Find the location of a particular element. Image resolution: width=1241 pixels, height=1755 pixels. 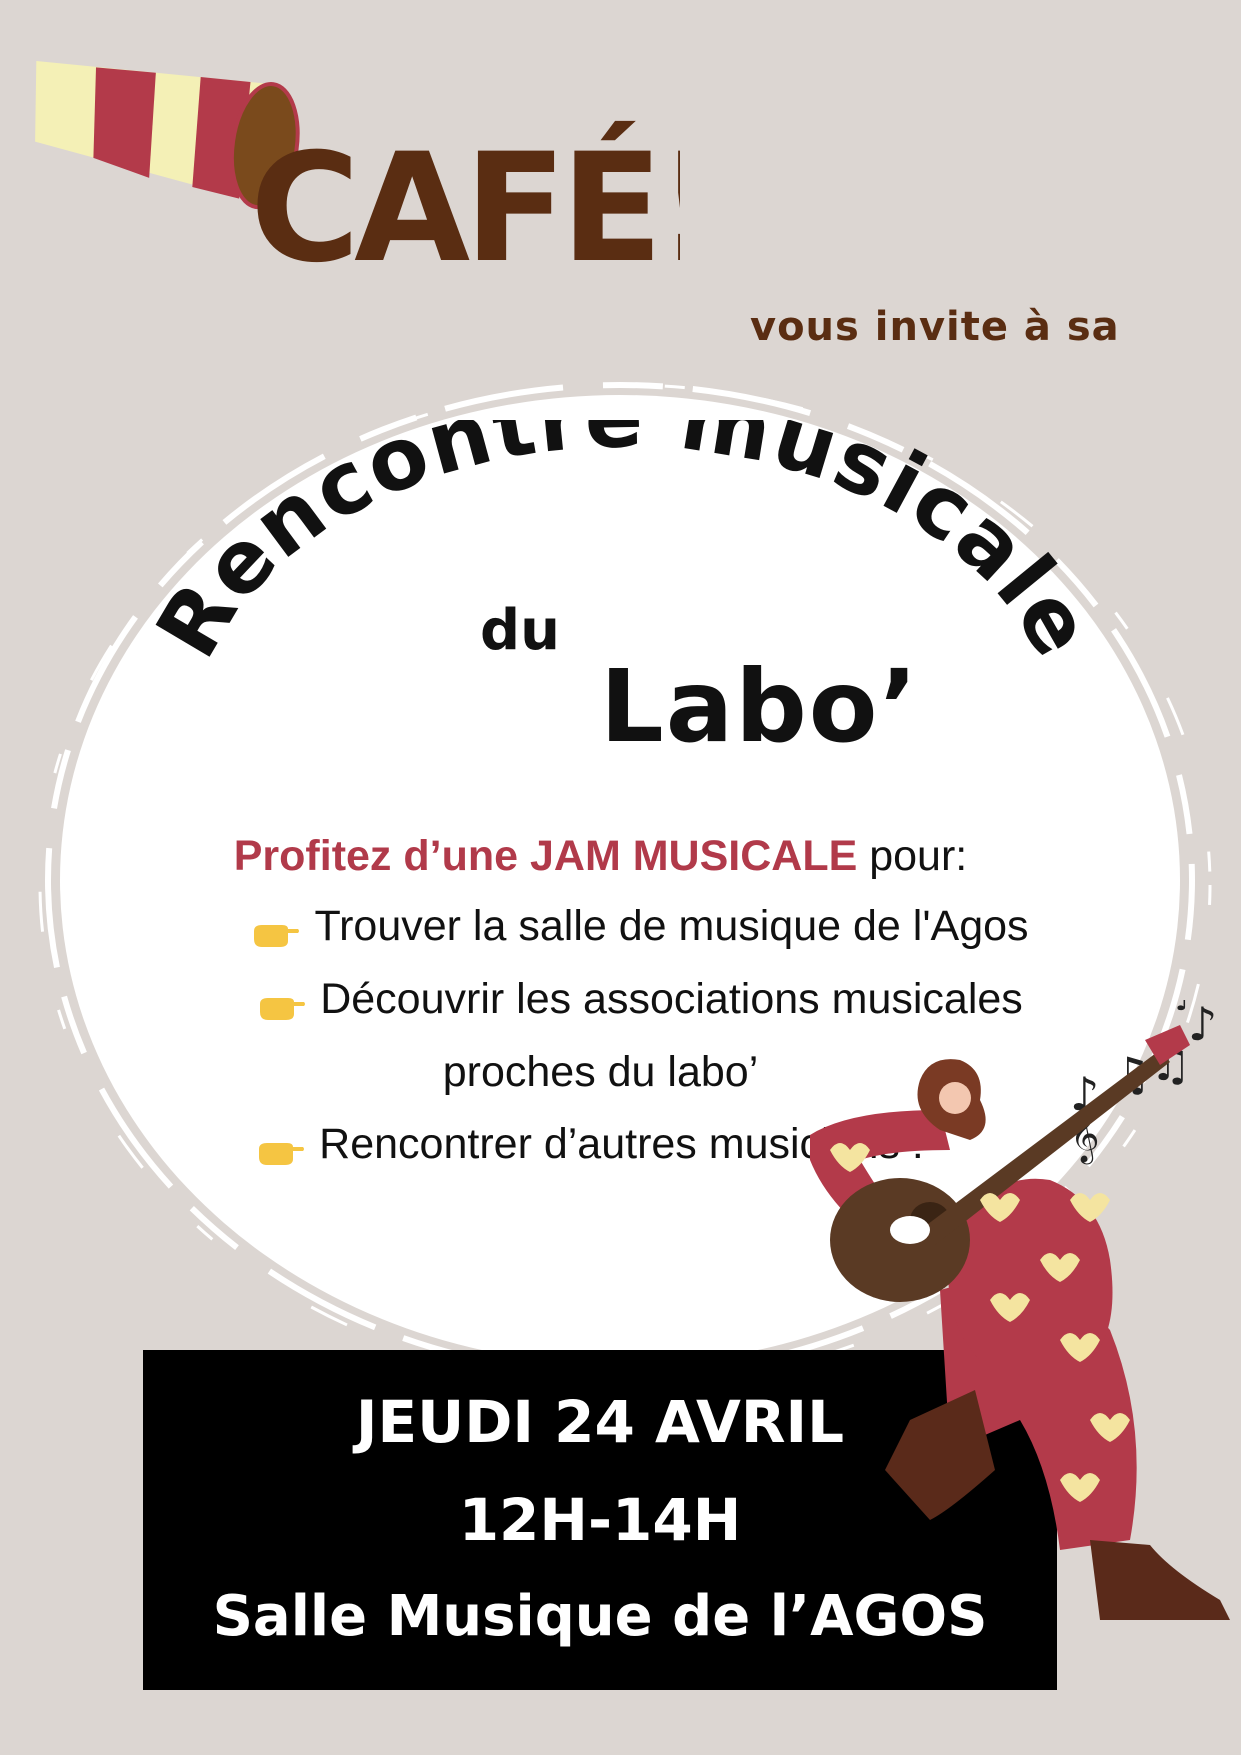

bullet-1: Trouver la salle de musique de l'Agos is located at coordinates (630, 926).